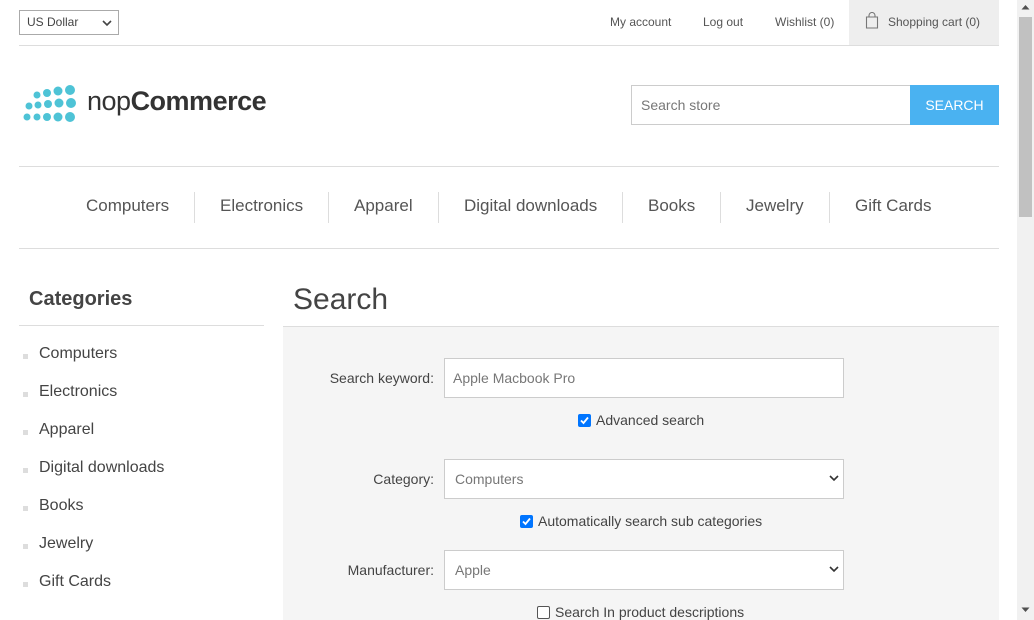 The image size is (1034, 620). I want to click on scroll-up-arrow-icon, so click(1025, 7).